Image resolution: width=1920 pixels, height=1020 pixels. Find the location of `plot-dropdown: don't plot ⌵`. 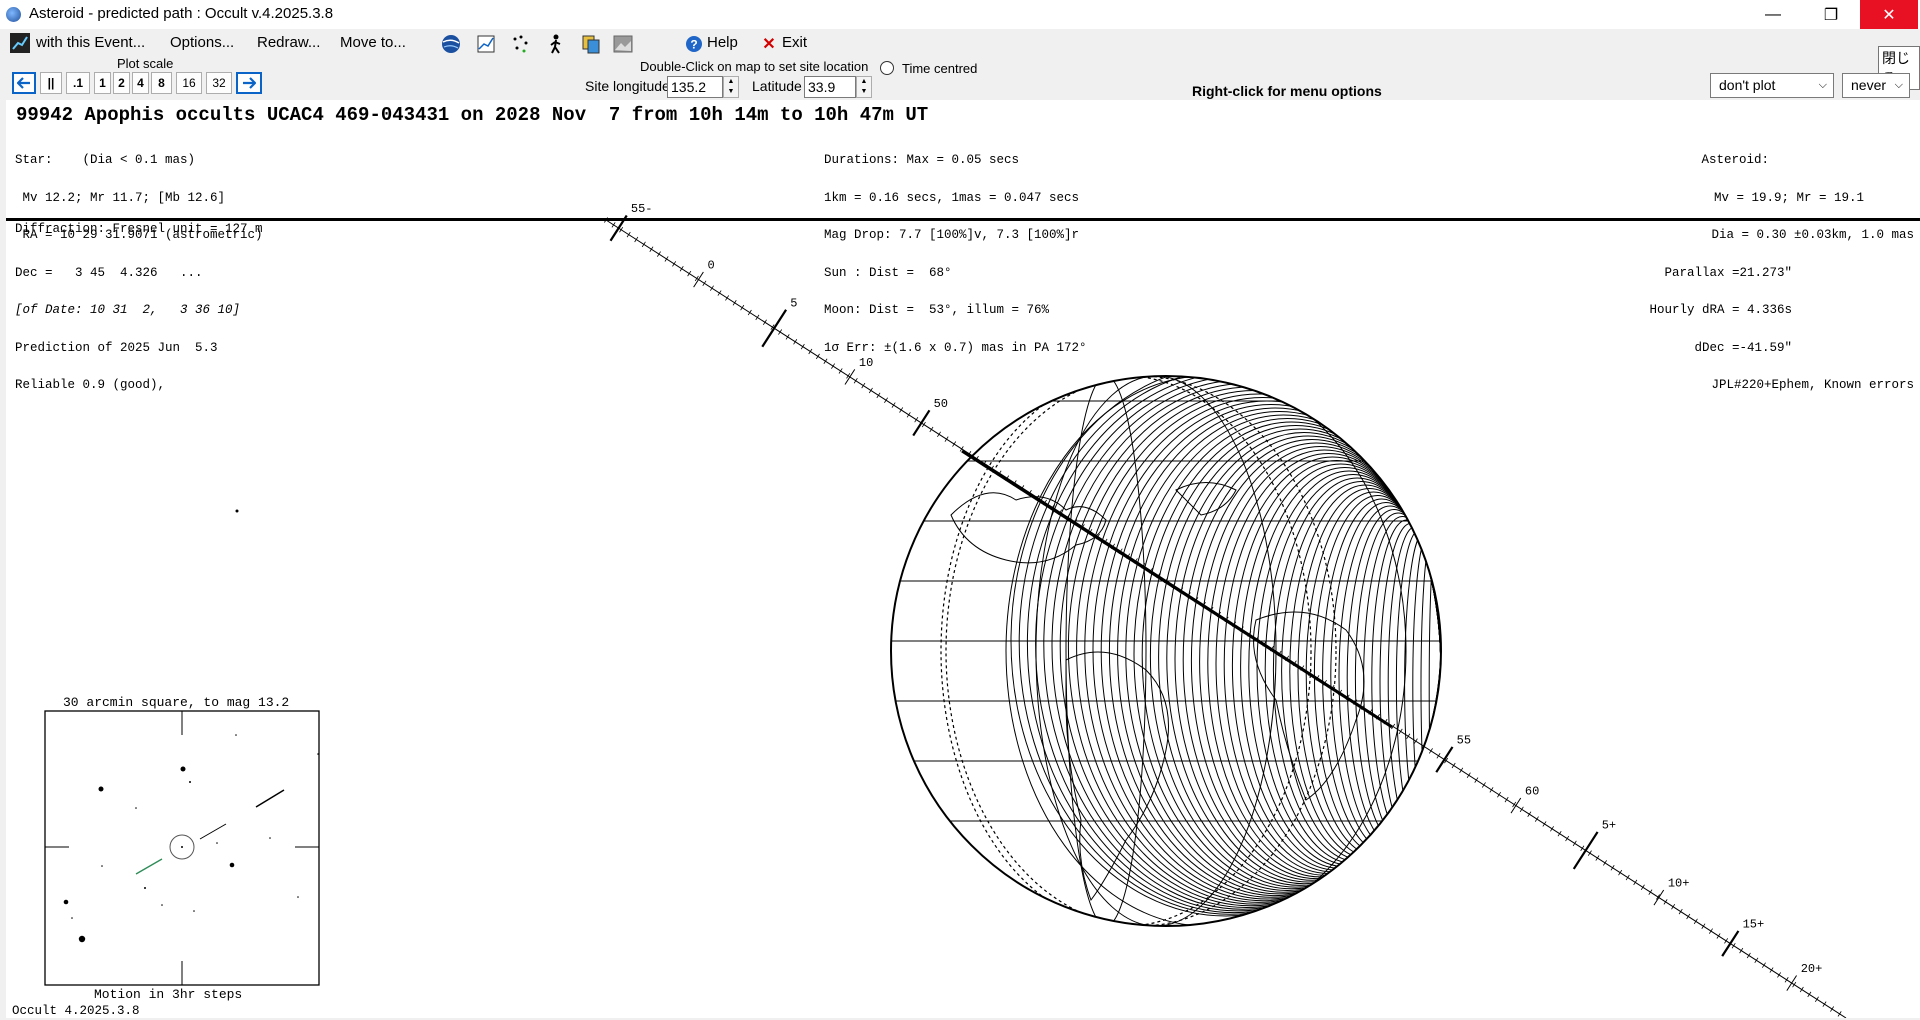

plot-dropdown: don't plot ⌵ is located at coordinates (1772, 85).